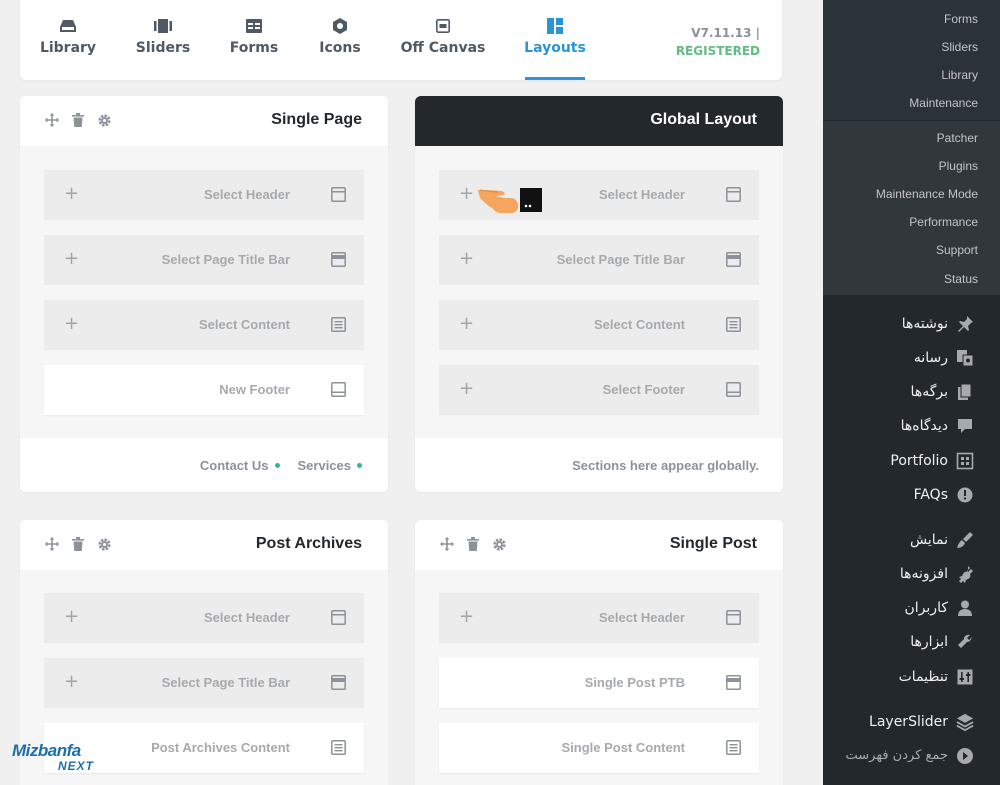 Image resolution: width=1000 pixels, height=785 pixels. Describe the element at coordinates (359, 465) in the screenshot. I see `status-dot` at that location.